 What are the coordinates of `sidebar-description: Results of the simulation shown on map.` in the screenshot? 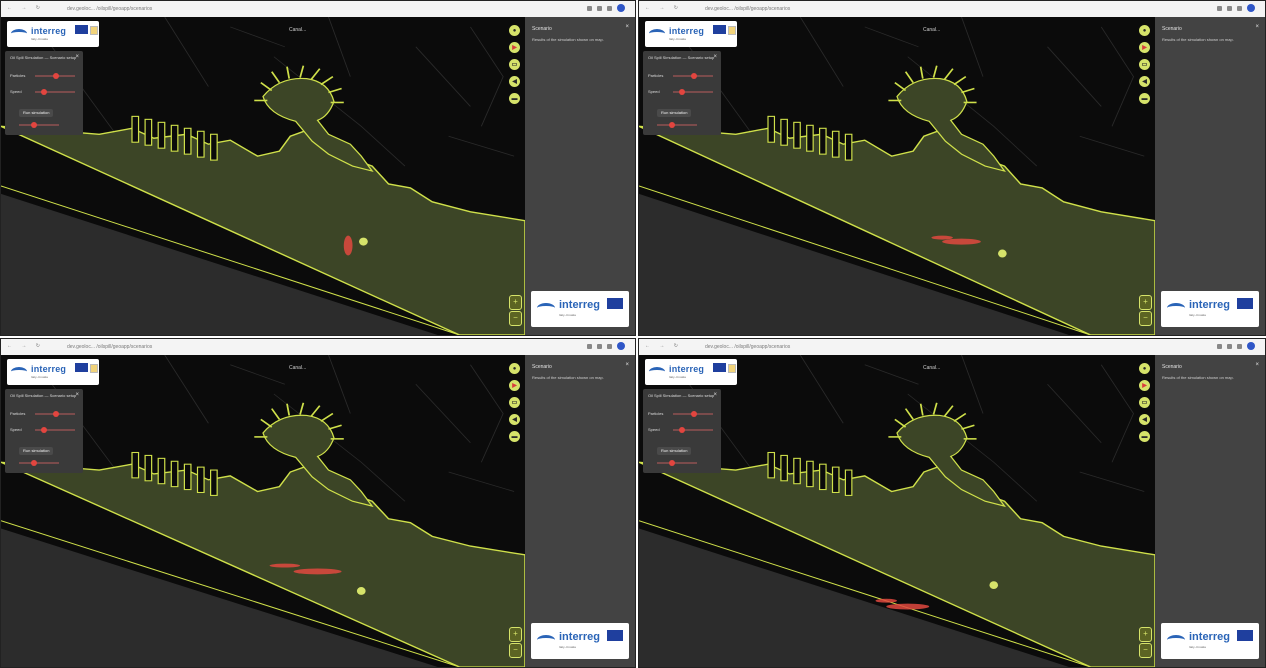 It's located at (1198, 39).